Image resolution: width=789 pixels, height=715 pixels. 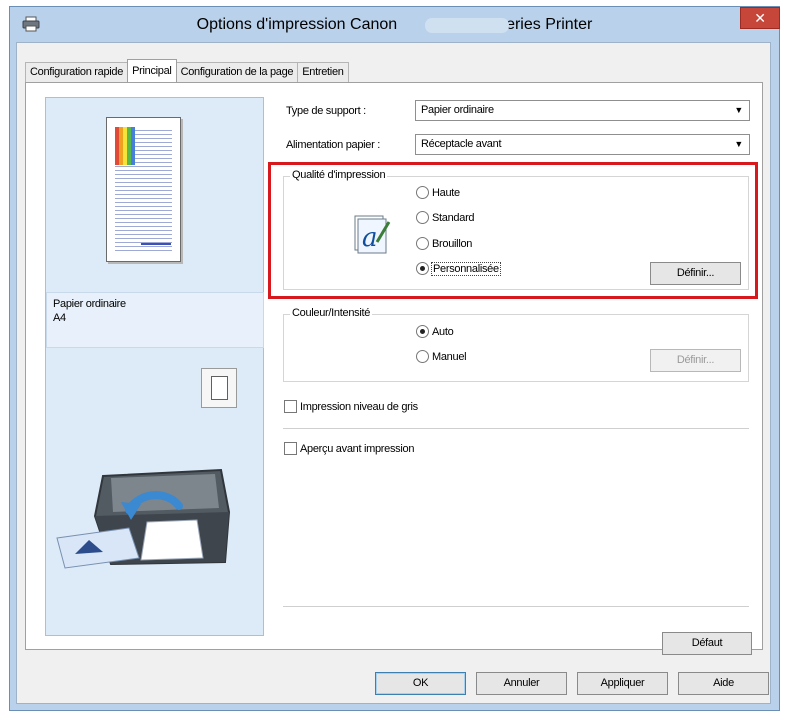 I want to click on paper-size: A4, so click(x=59, y=318).